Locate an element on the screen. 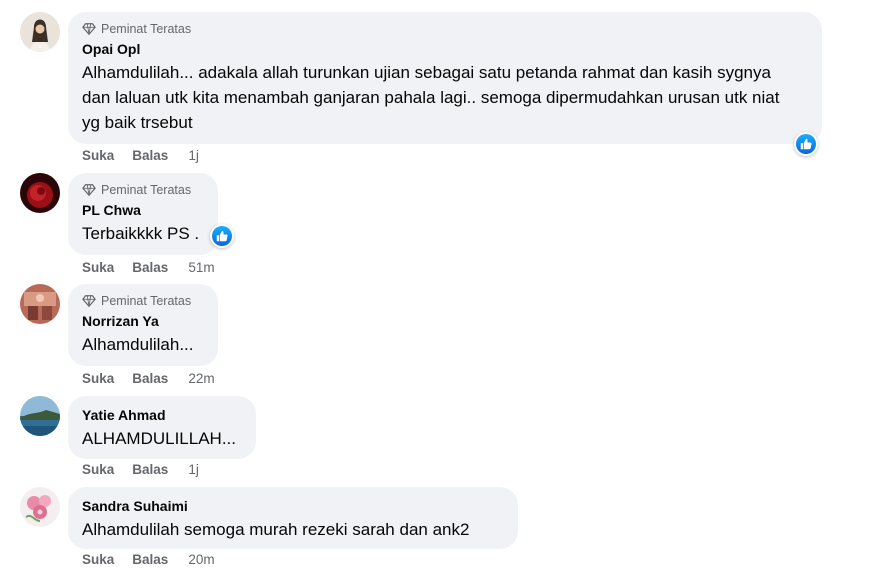 The image size is (875, 570). comment-actions: Suka Balas 51m is located at coordinates (157, 267).